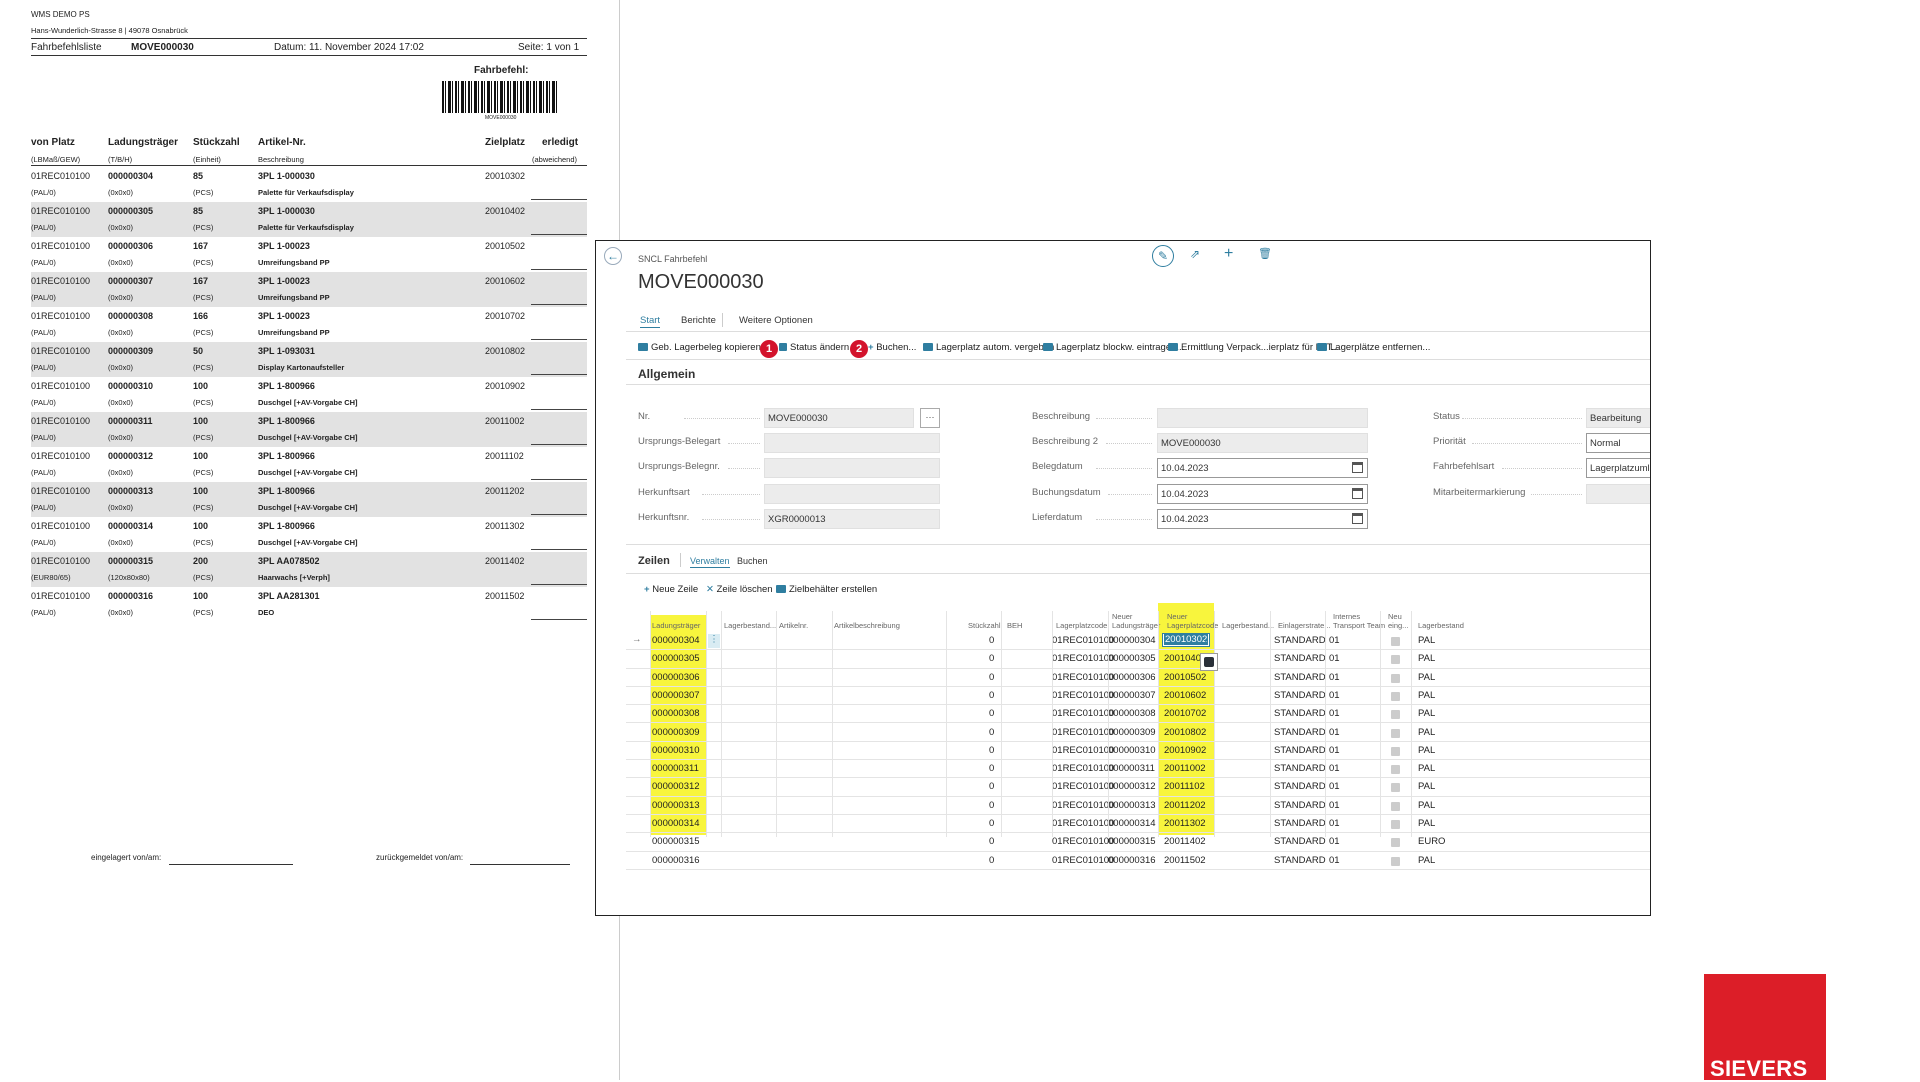 Image resolution: width=1920 pixels, height=1082 pixels. What do you see at coordinates (1618, 494) in the screenshot?
I see `field-mitarbeitermarkierung` at bounding box center [1618, 494].